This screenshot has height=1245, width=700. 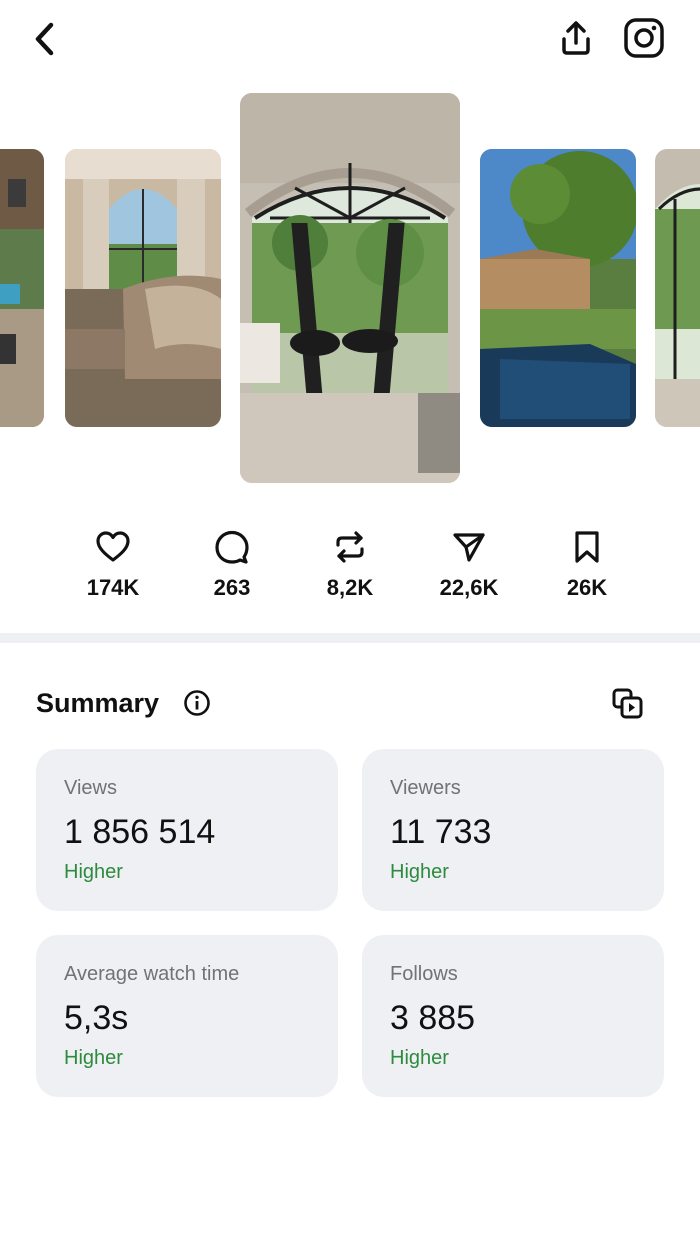 I want to click on info-icon, so click(x=197, y=703).